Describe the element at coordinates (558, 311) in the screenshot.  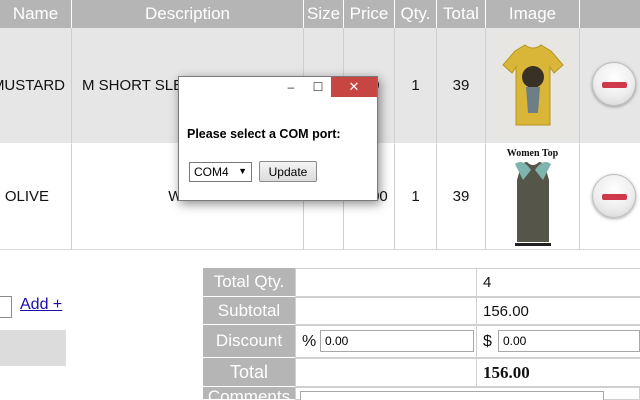
I see `subtotal-value: 156.00` at that location.